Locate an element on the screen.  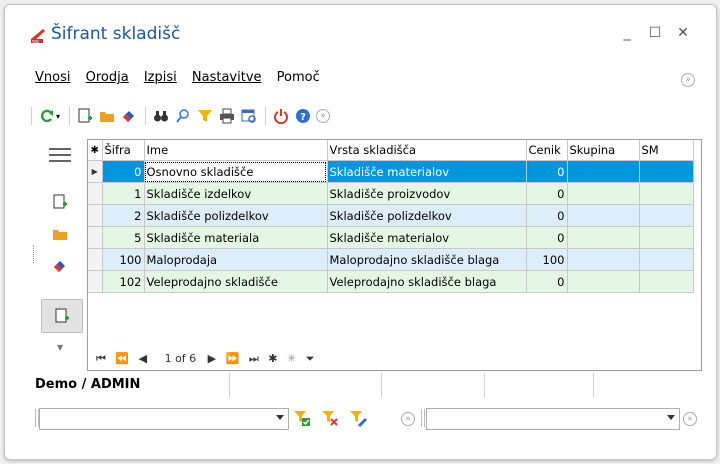
search-icon is located at coordinates (183, 116).